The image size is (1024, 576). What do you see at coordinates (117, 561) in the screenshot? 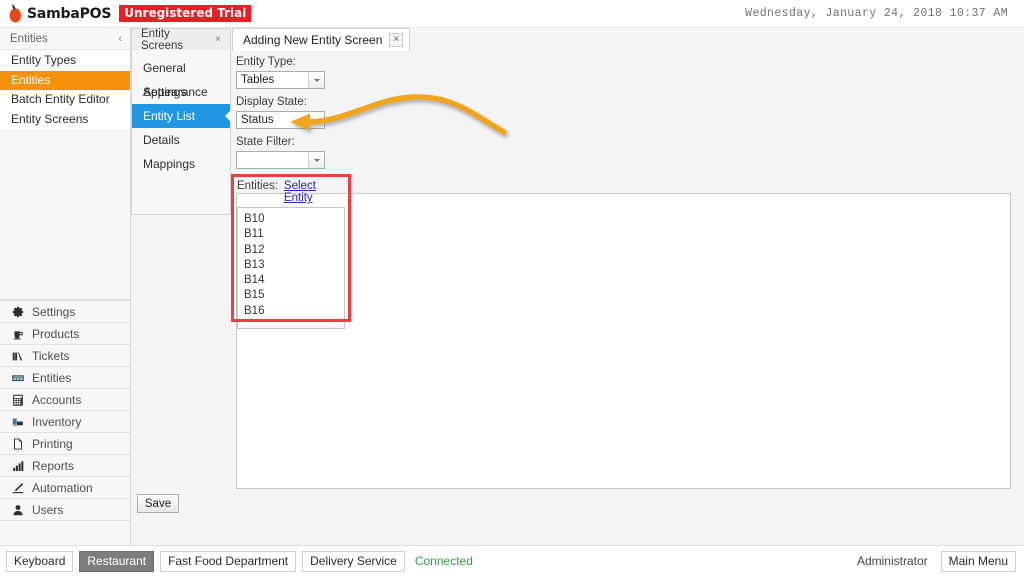
I see `status-button-restaurant: Restaurant` at bounding box center [117, 561].